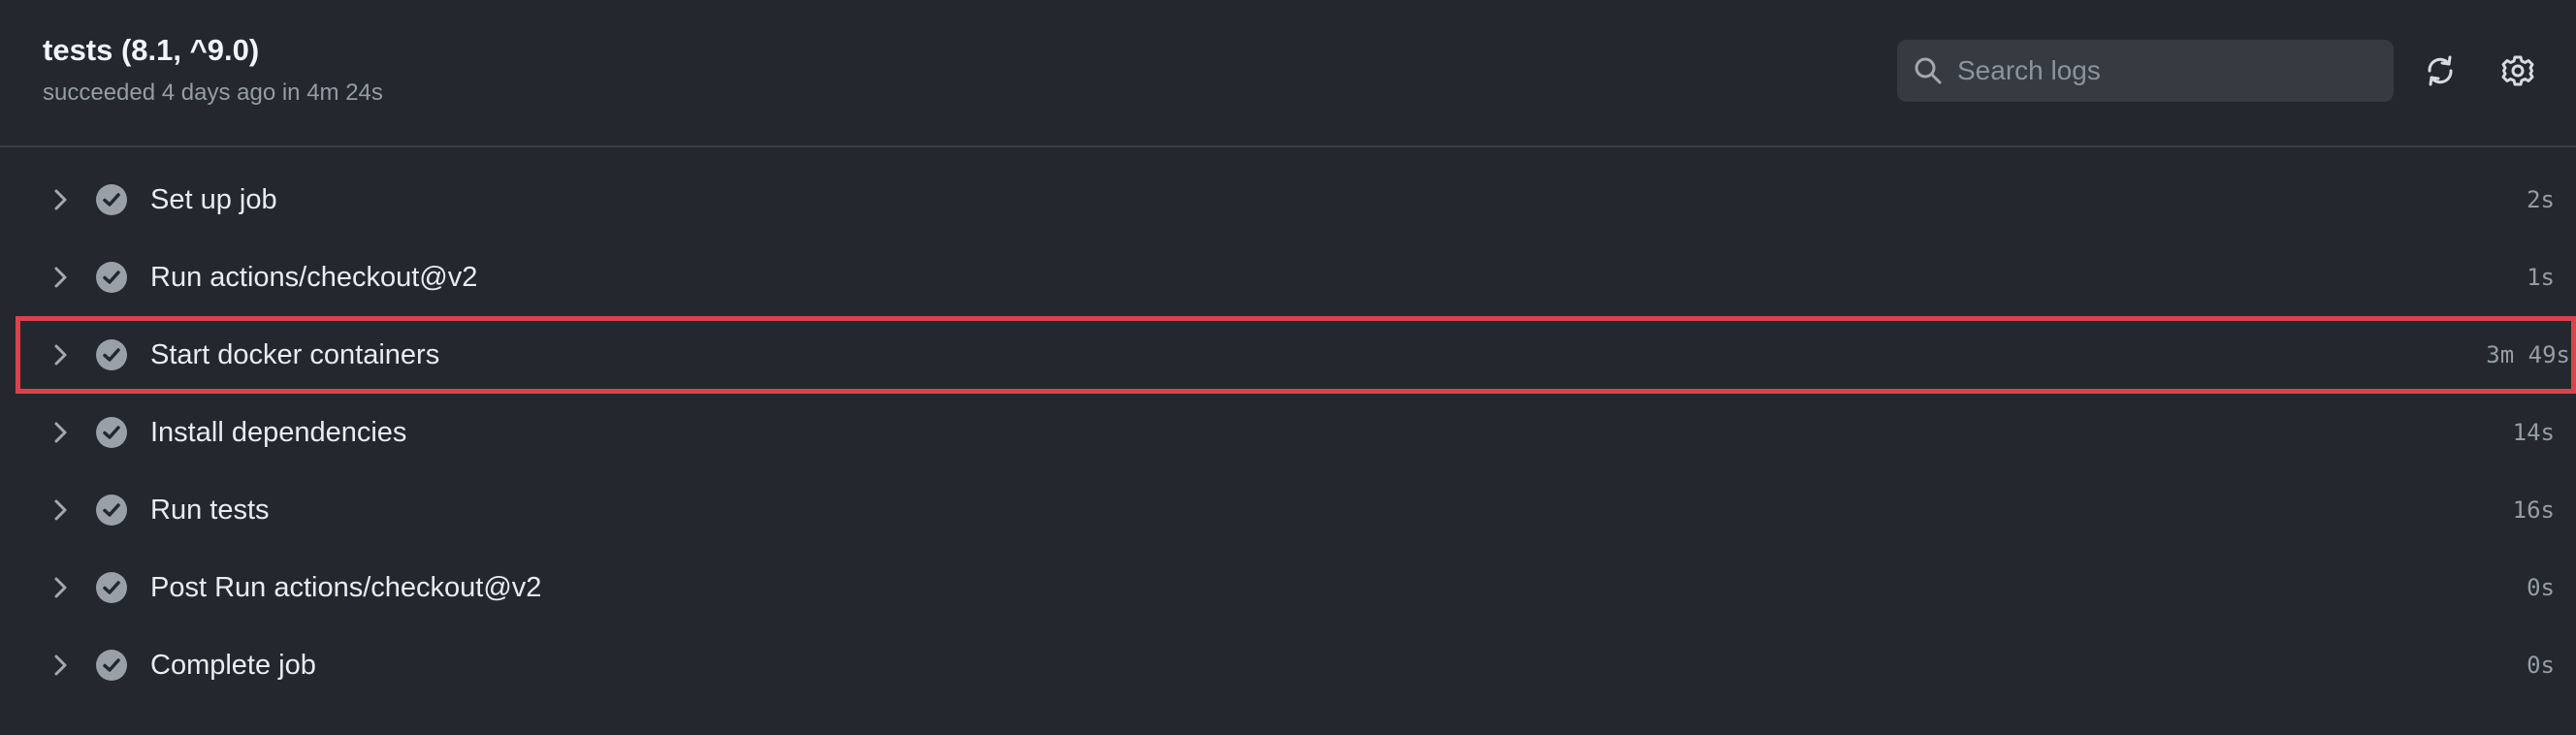 This screenshot has height=735, width=2576. I want to click on step-name: Set up job, so click(213, 199).